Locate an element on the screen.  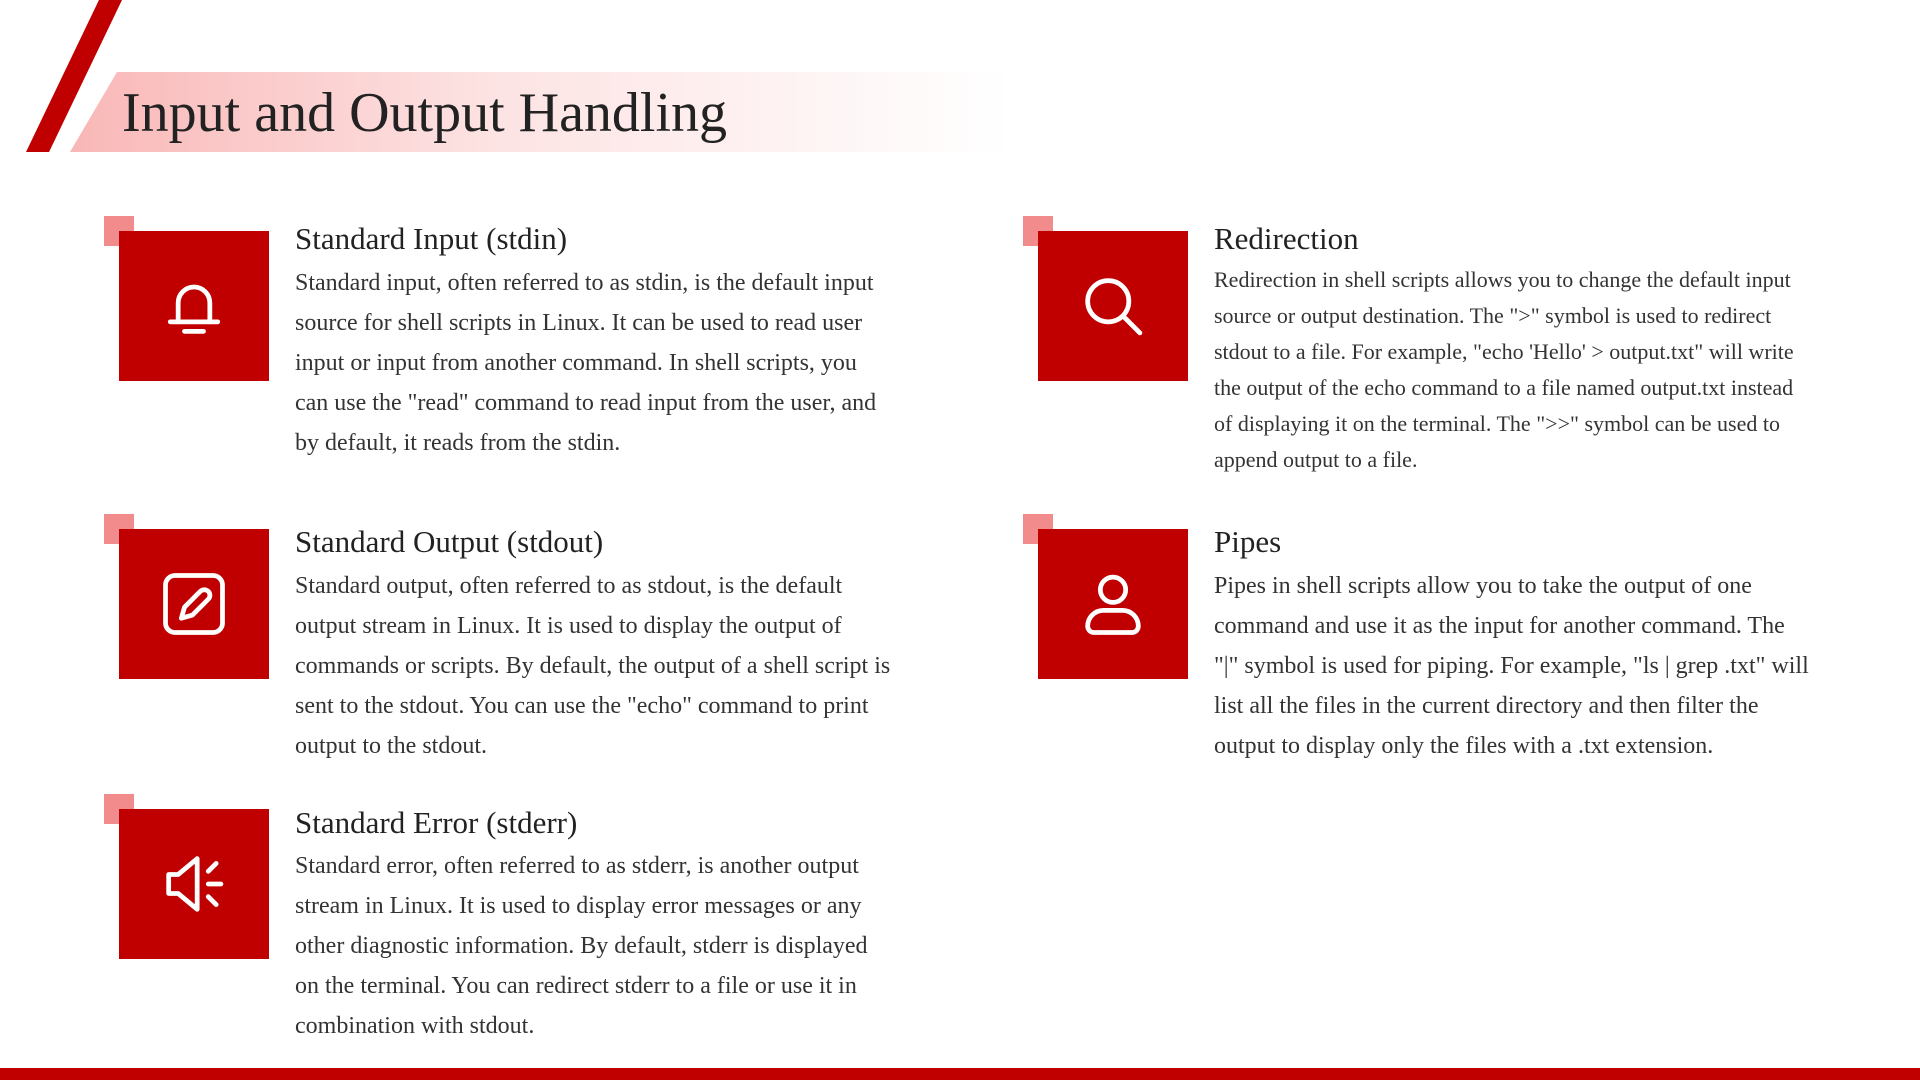
search-icon is located at coordinates (1114, 307).